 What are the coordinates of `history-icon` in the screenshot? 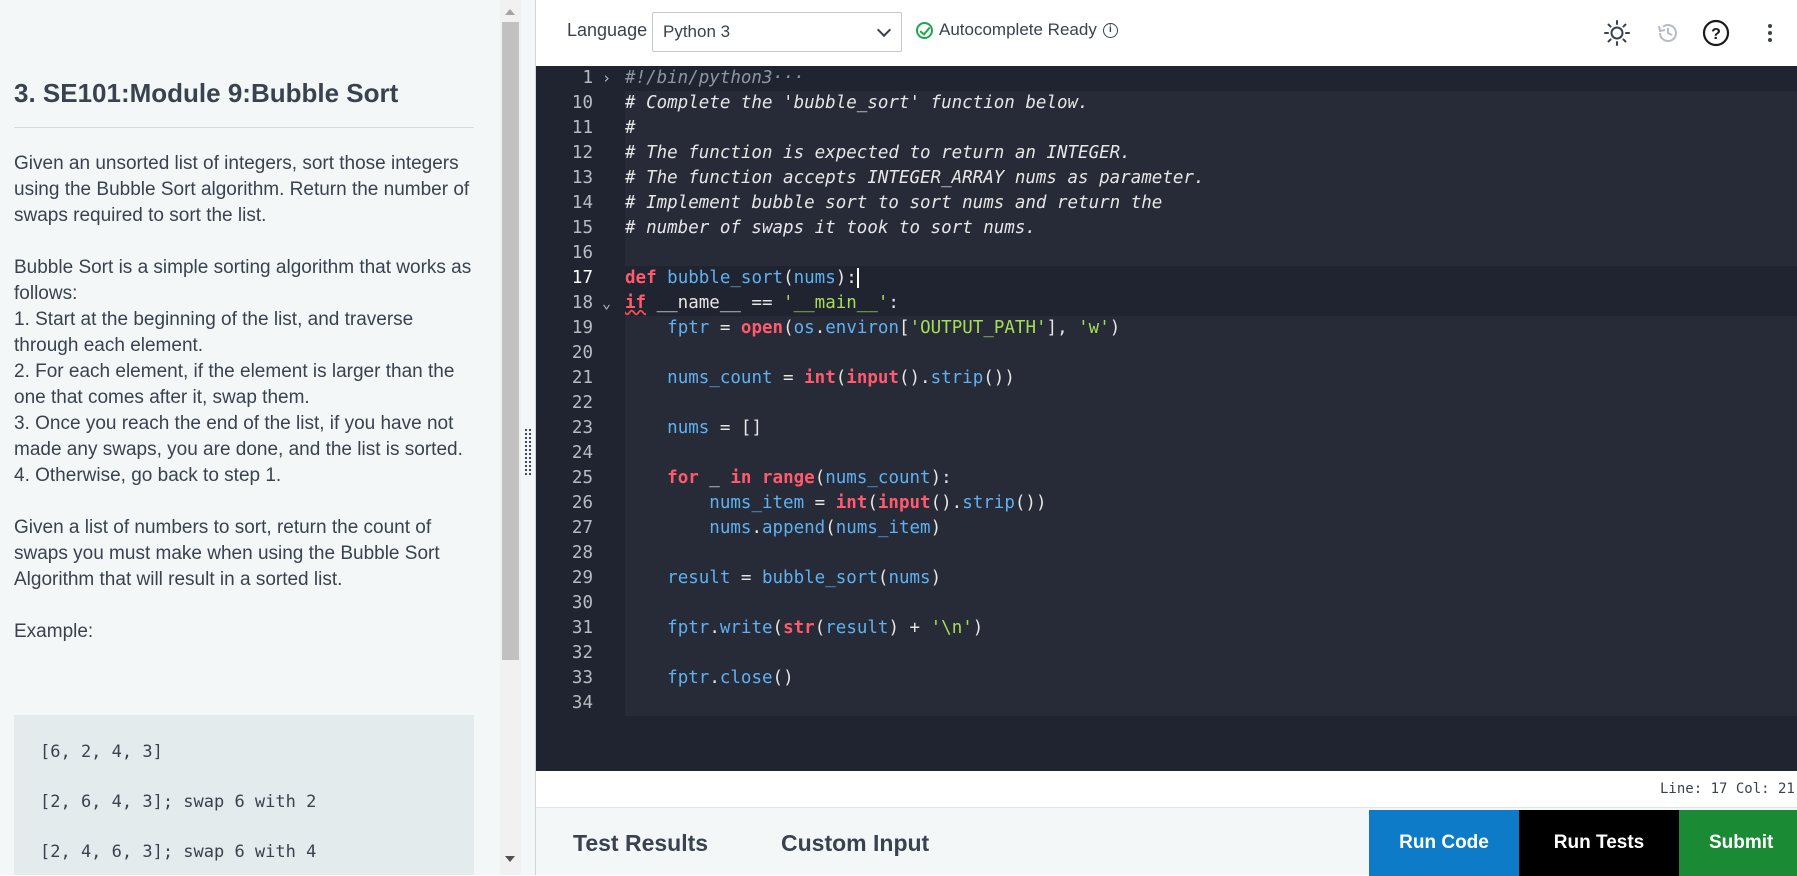 It's located at (1668, 33).